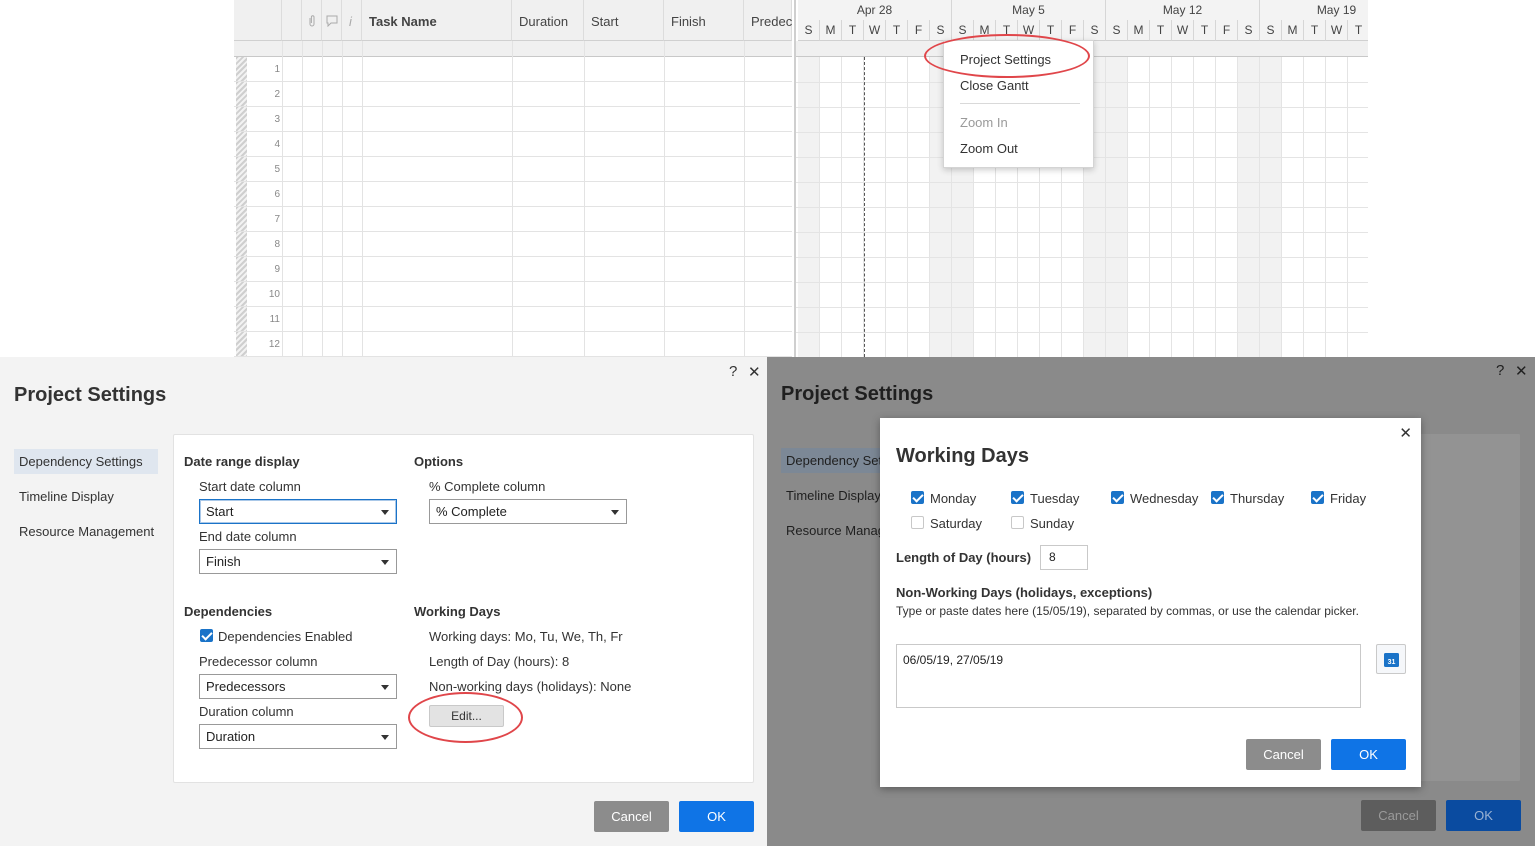 The image size is (1535, 846). I want to click on complete-column-select: % Complete, so click(528, 511).